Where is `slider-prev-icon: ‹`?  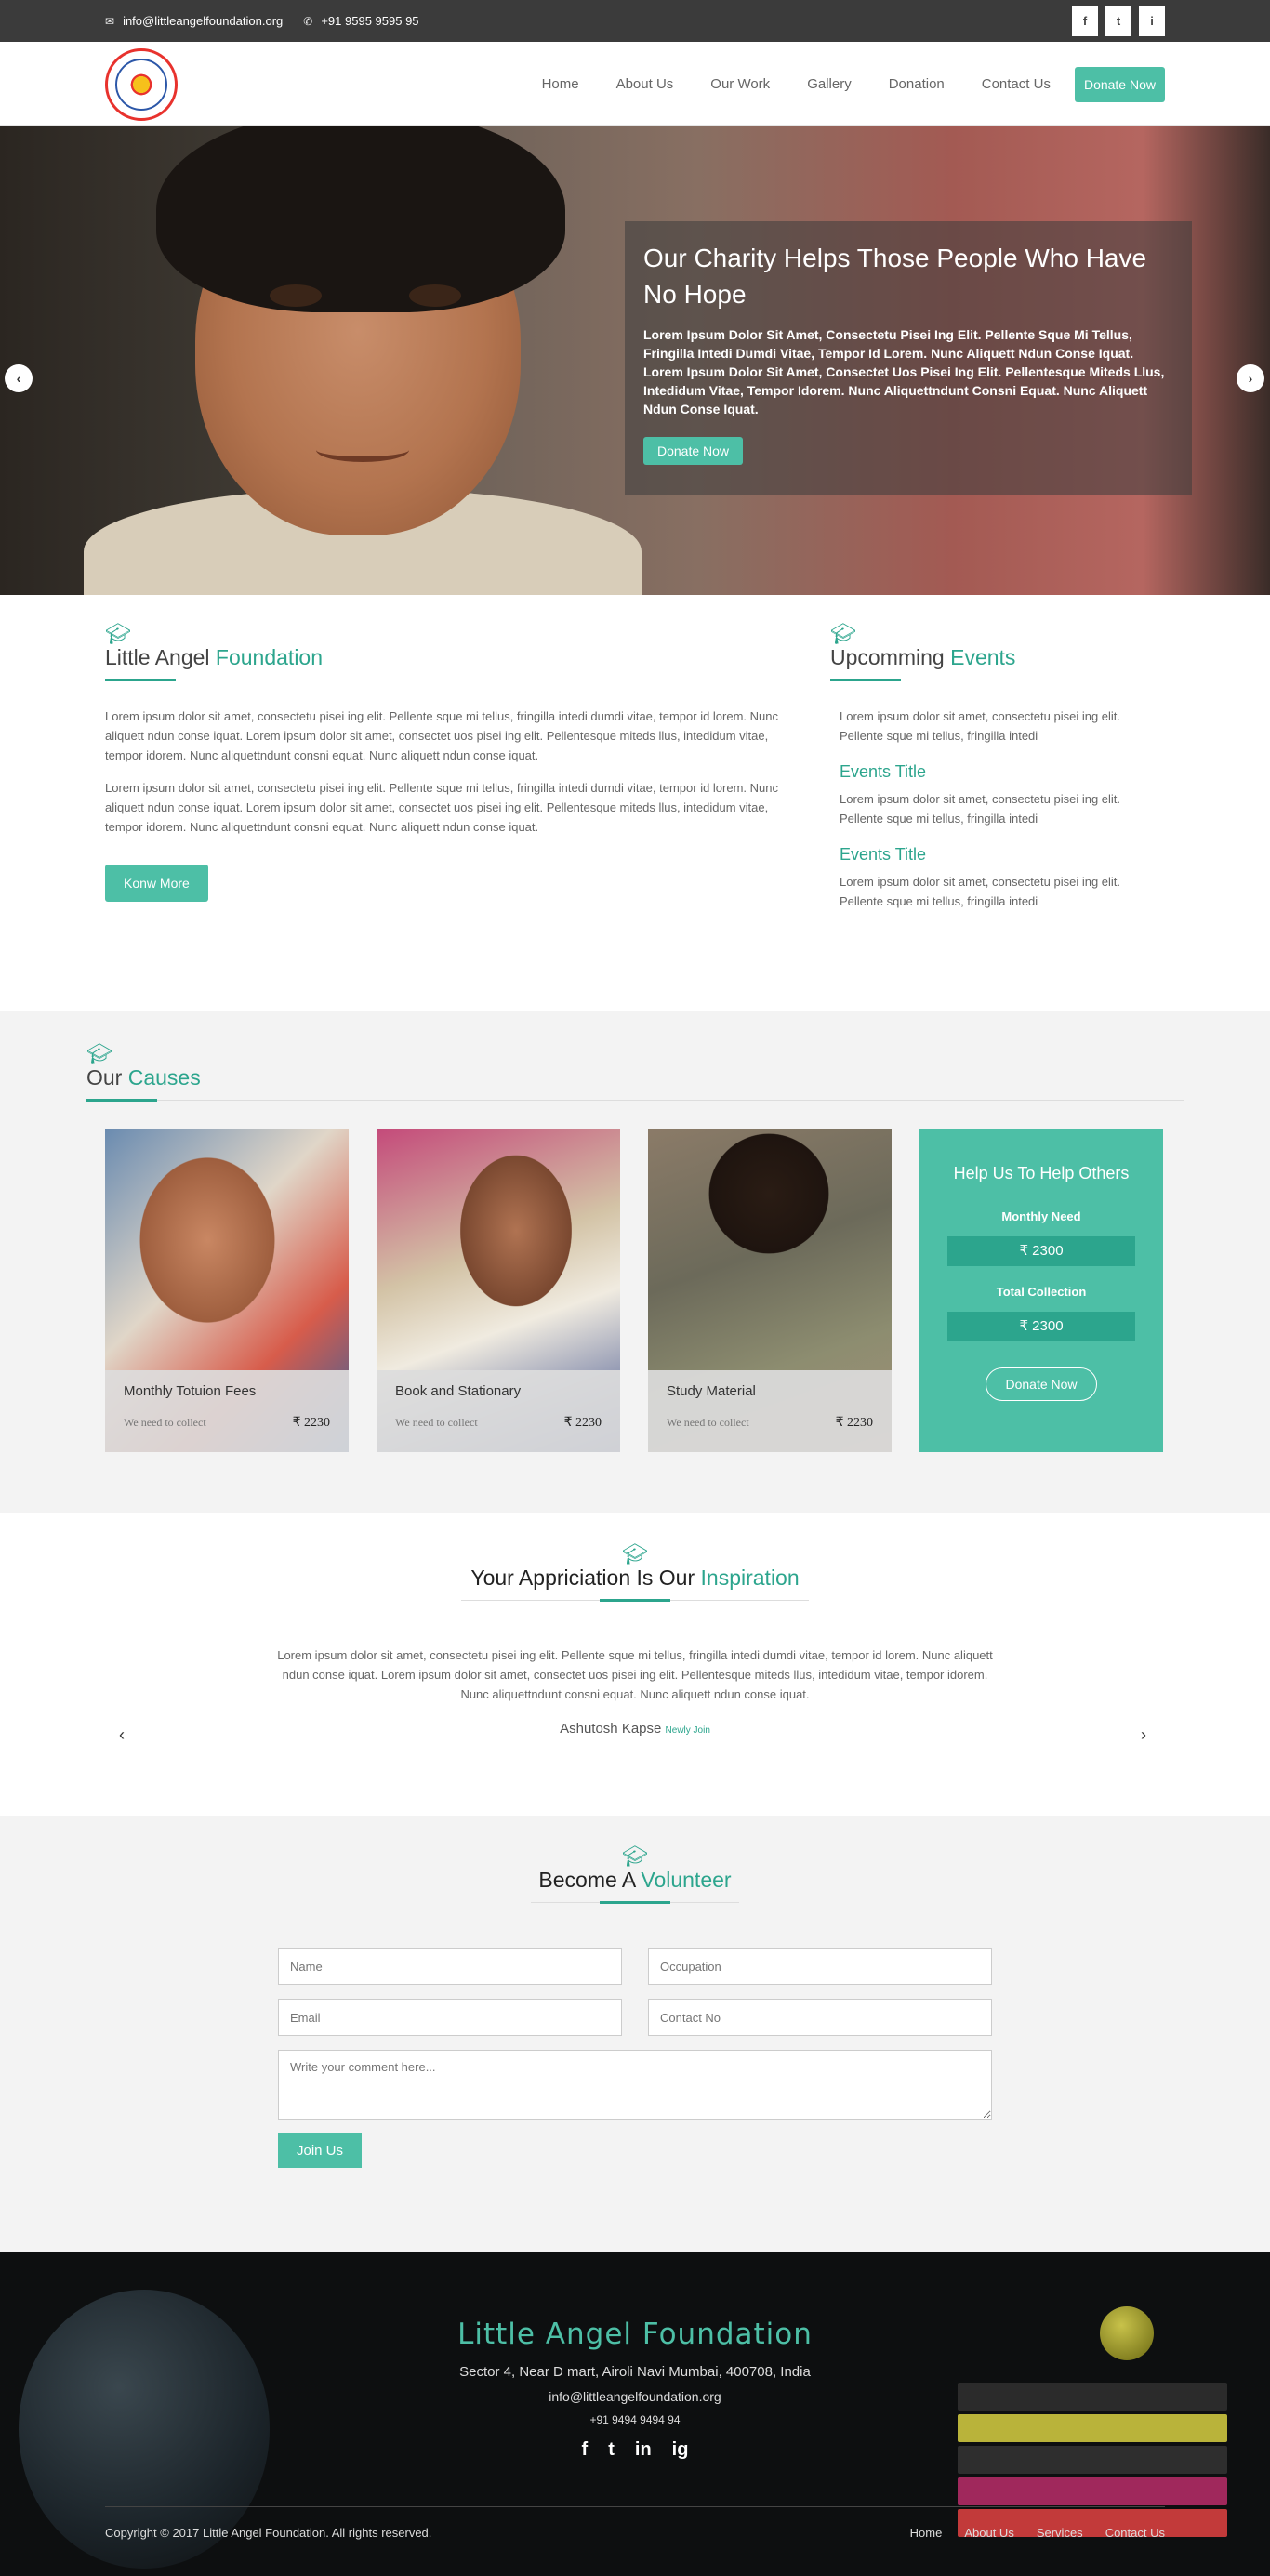
slider-prev-icon: ‹ is located at coordinates (19, 378).